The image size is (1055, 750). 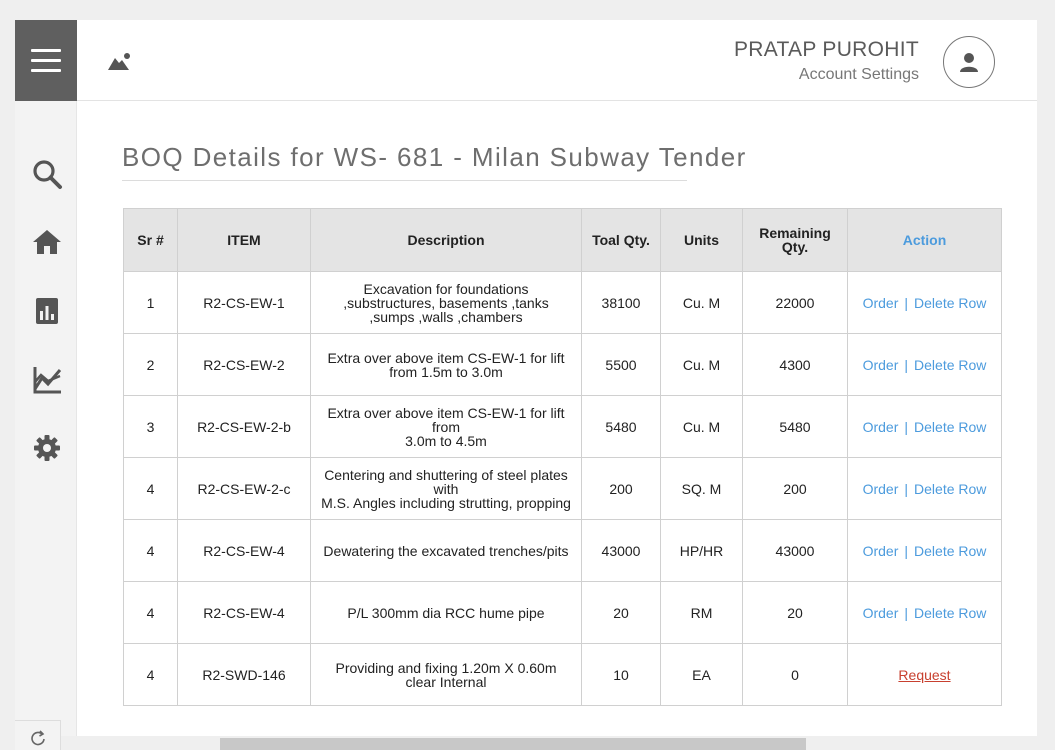 What do you see at coordinates (150, 364) in the screenshot?
I see `cell-sr: 2` at bounding box center [150, 364].